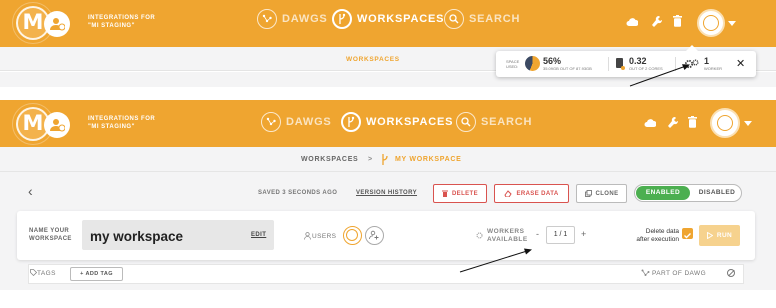  I want to click on enabled-option: ENABLED, so click(663, 193).